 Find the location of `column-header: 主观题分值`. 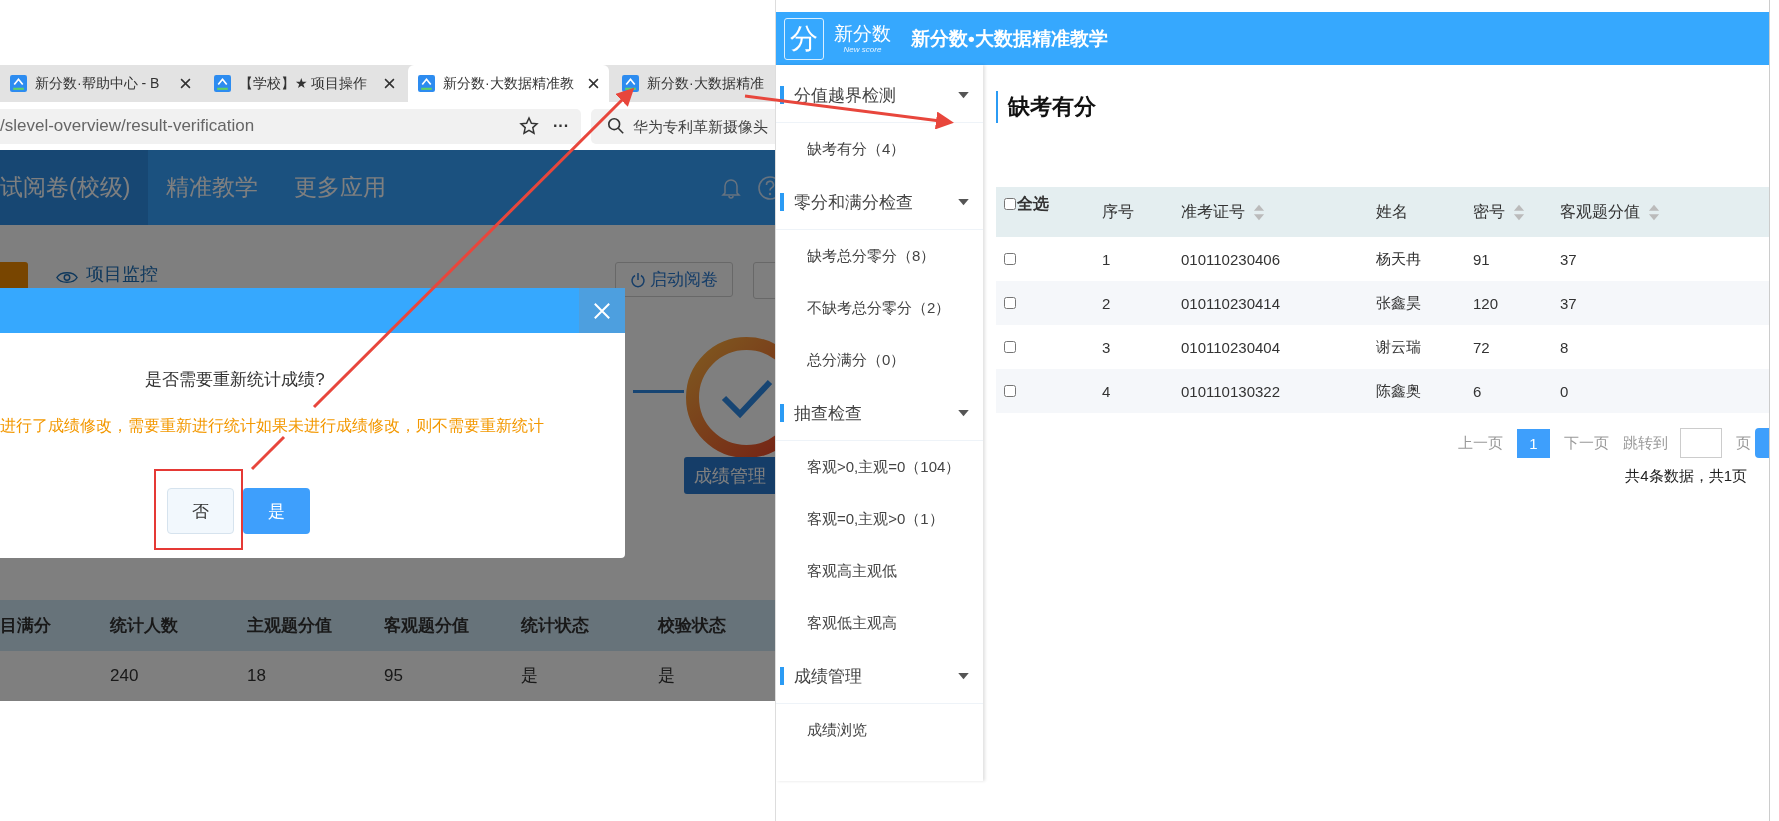

column-header: 主观题分值 is located at coordinates (290, 626).